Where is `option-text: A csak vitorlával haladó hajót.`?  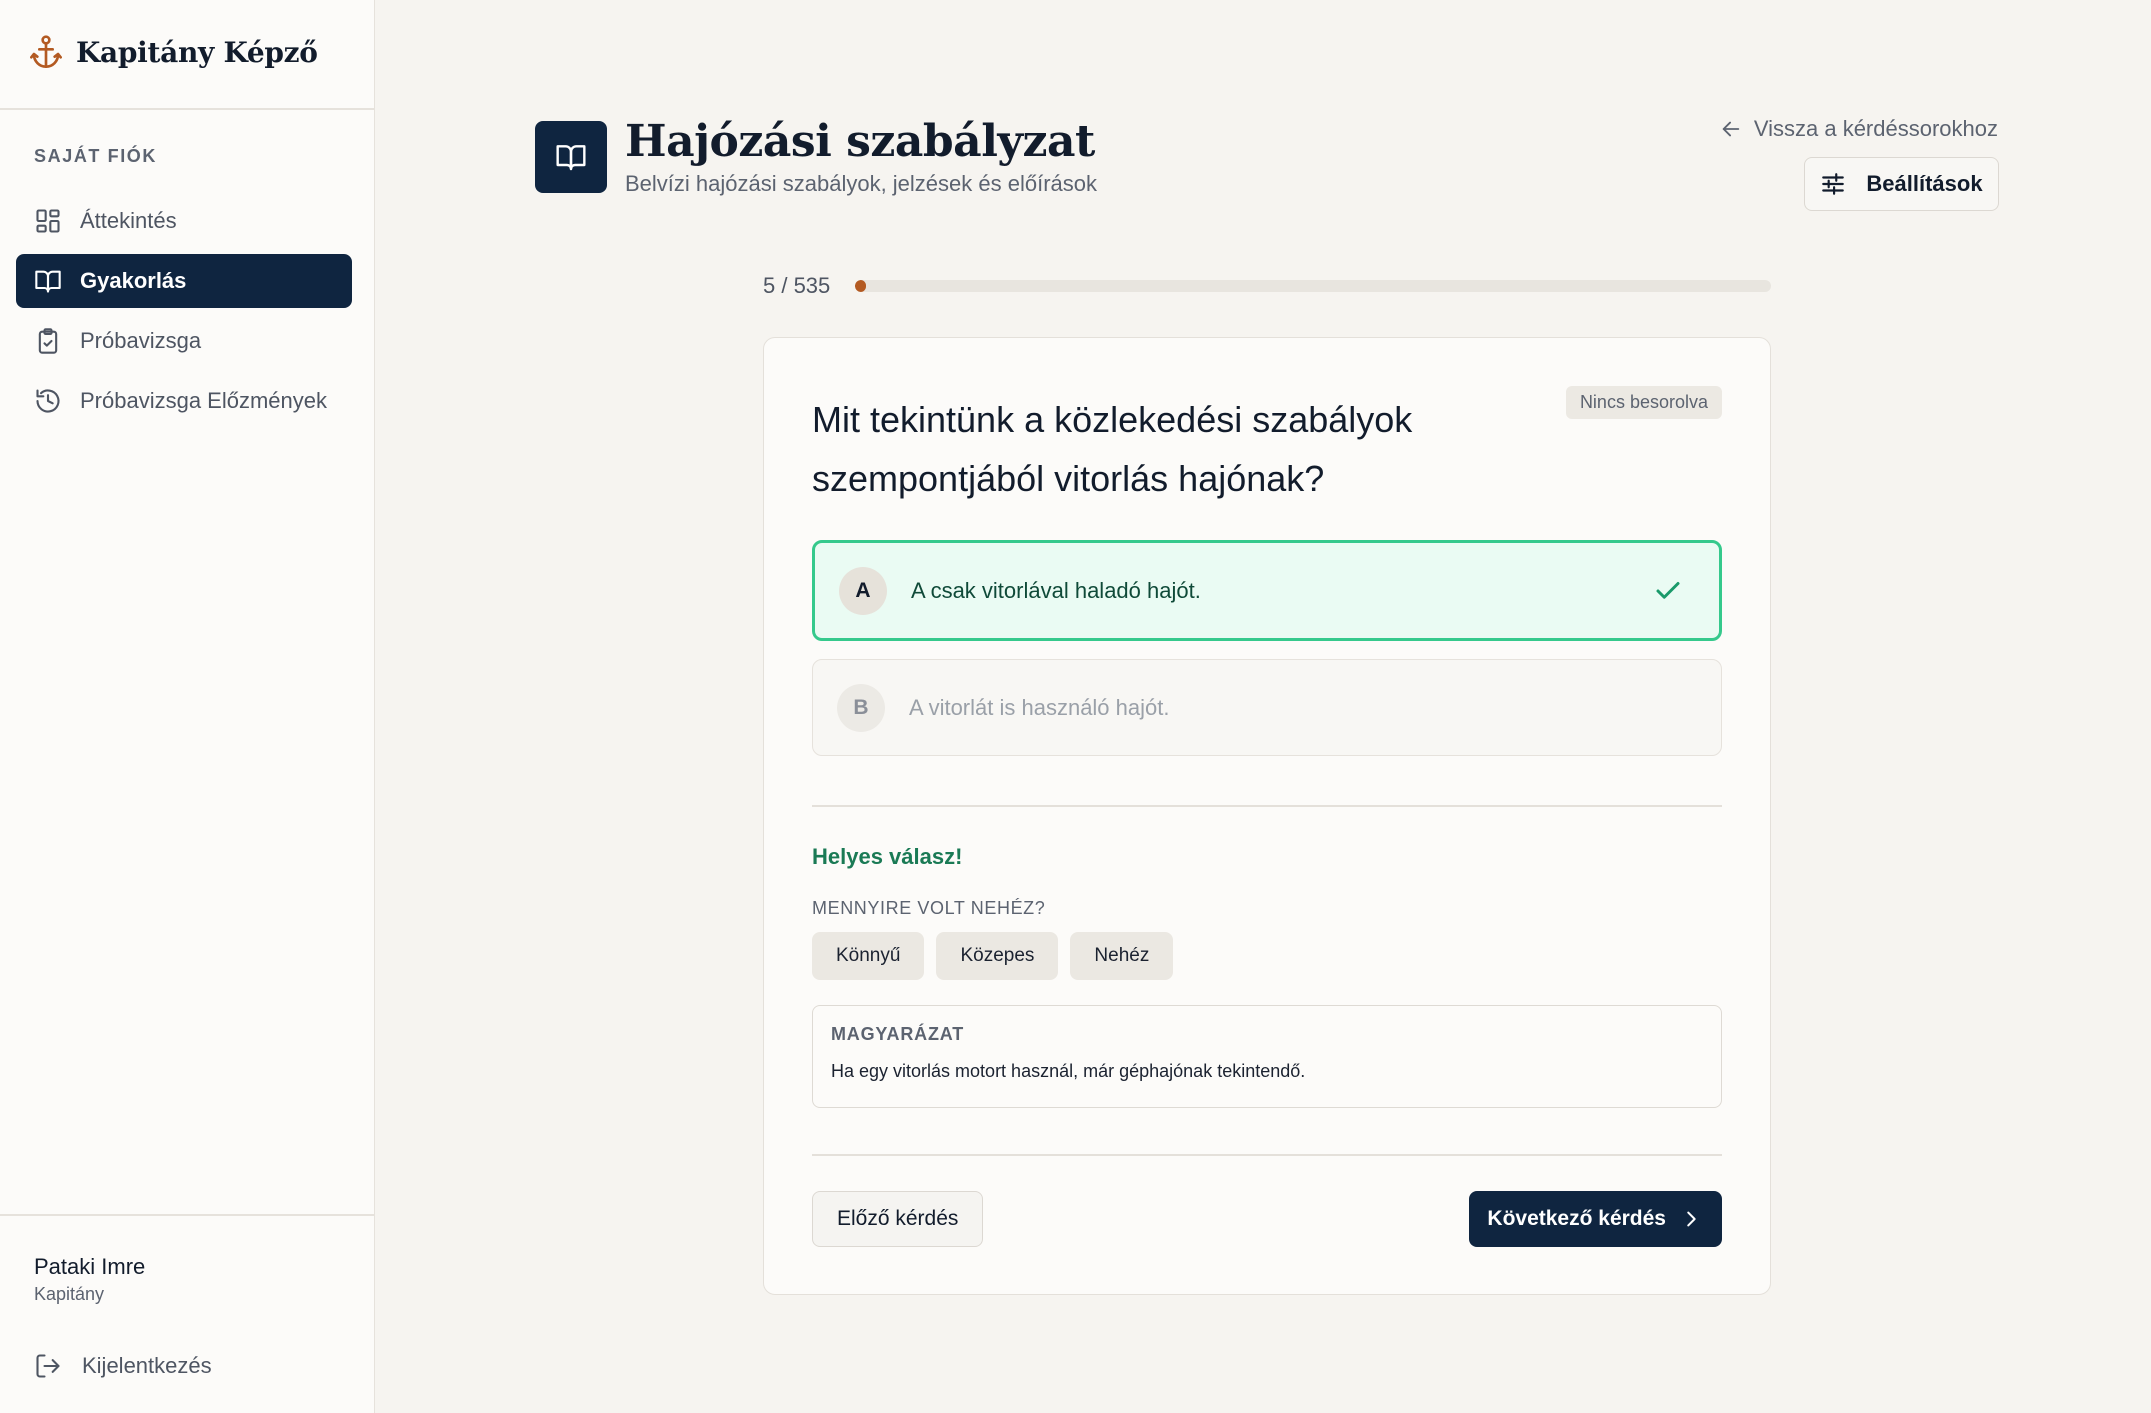
option-text: A csak vitorlával haladó hajót. is located at coordinates (1056, 590).